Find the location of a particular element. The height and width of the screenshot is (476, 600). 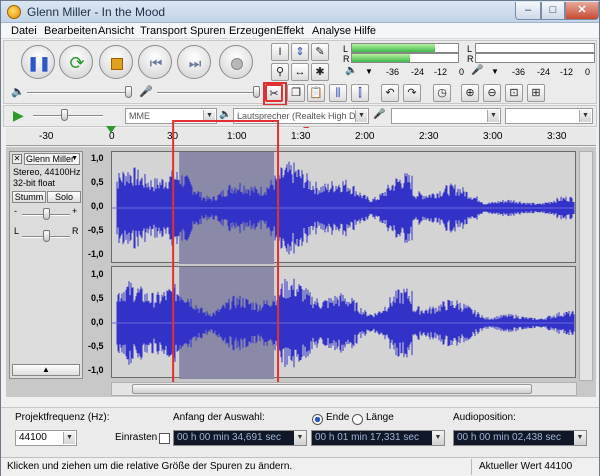

record-meter-right is located at coordinates (535, 58).